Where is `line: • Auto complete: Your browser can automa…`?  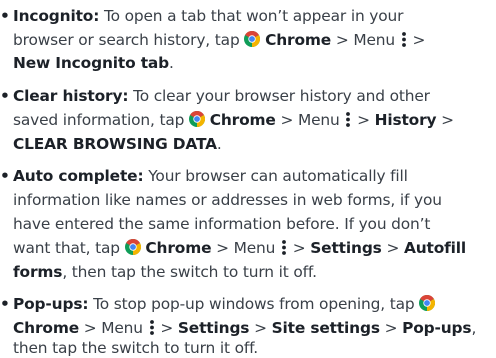 line: • Auto complete: Your browser can automa… is located at coordinates (204, 176).